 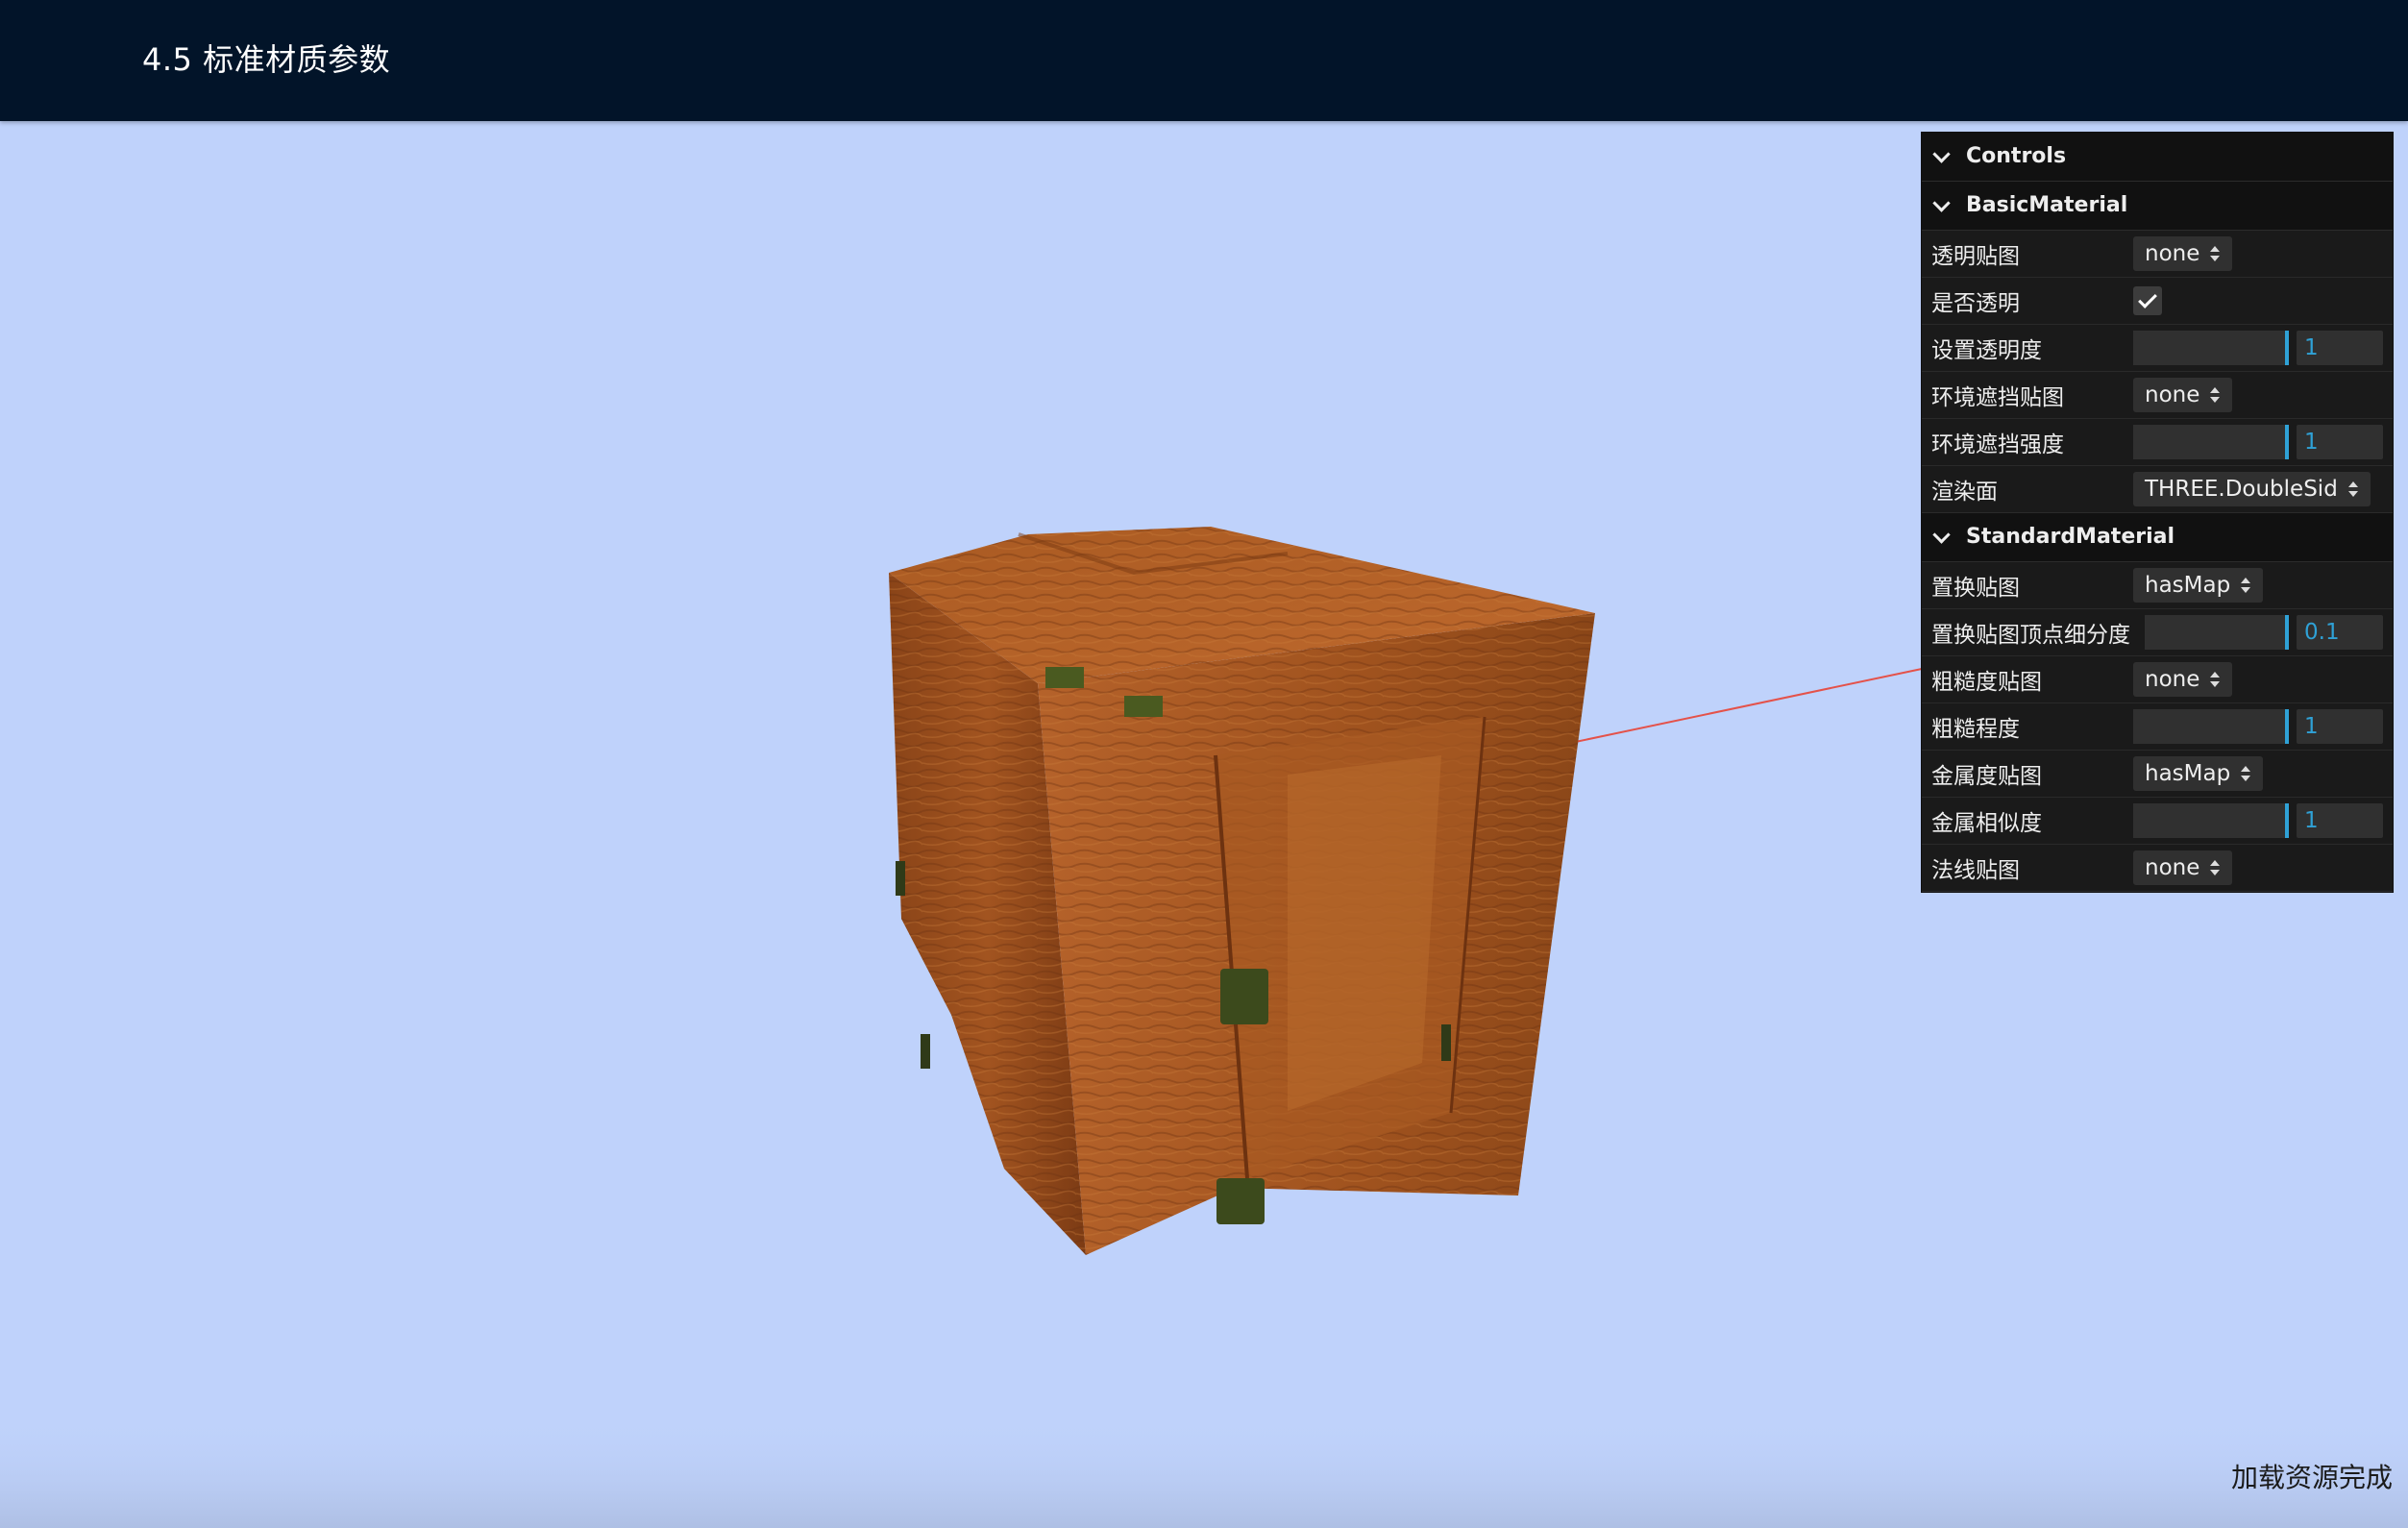 What do you see at coordinates (2340, 726) in the screenshot?
I see `roughness-number-input: 1` at bounding box center [2340, 726].